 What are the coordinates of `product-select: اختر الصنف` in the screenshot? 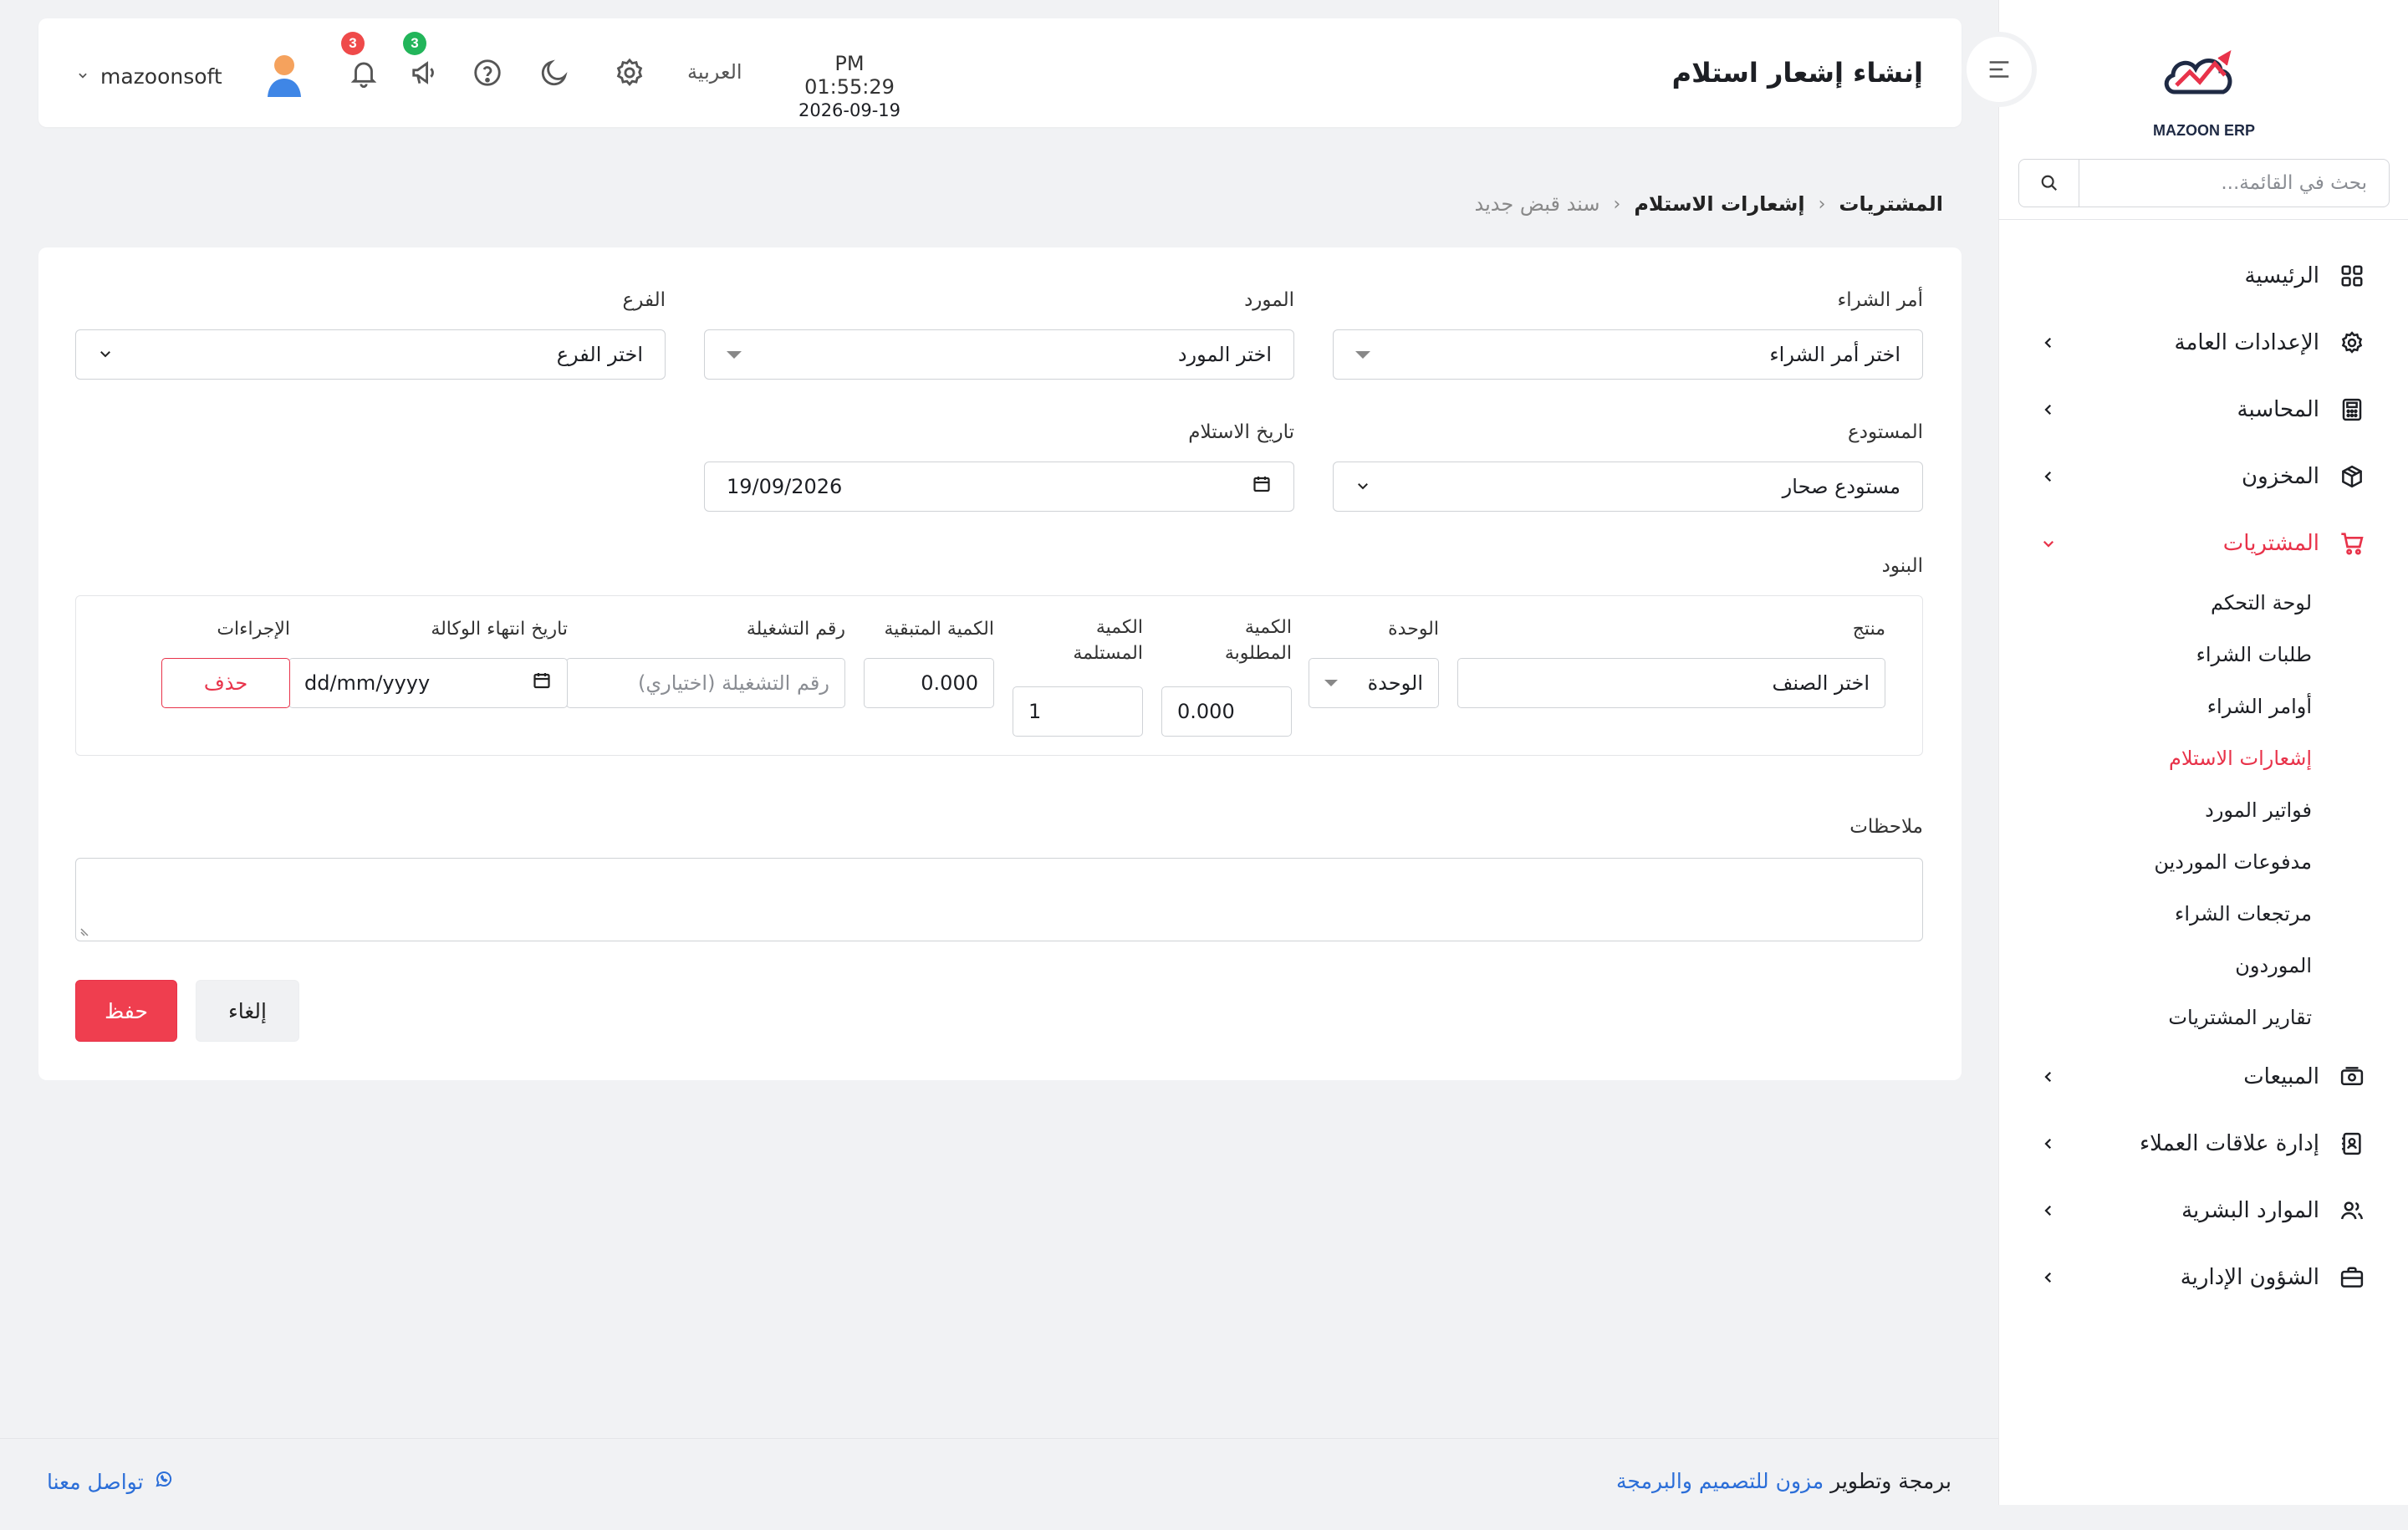 It's located at (1671, 683).